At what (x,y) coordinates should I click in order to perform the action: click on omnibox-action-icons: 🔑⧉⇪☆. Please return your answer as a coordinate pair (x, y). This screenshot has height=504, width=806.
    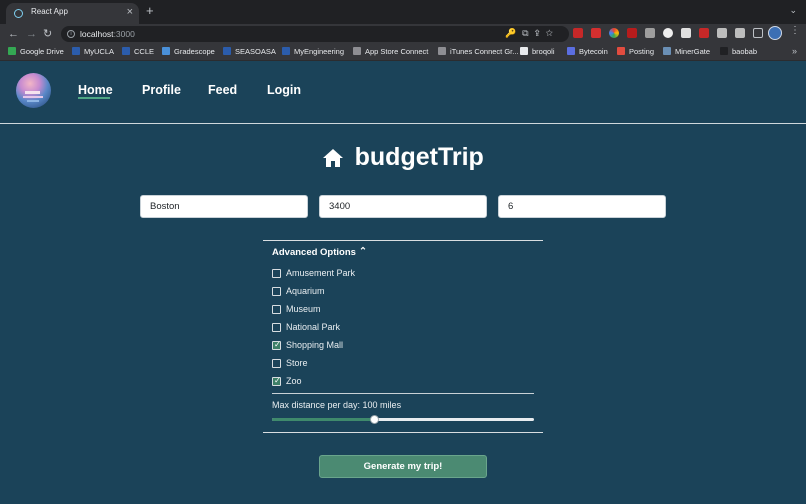
    Looking at the image, I should click on (532, 33).